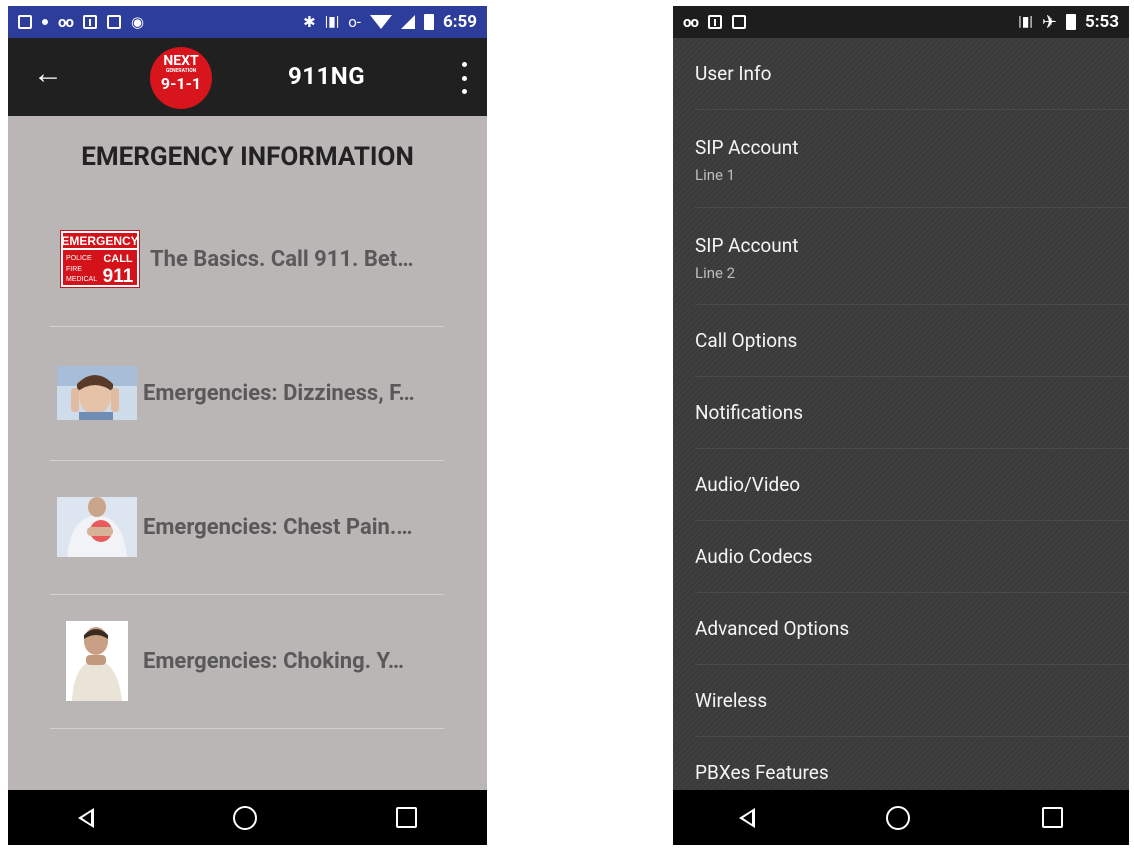 The height and width of the screenshot is (850, 1134). What do you see at coordinates (746, 340) in the screenshot?
I see `pref-title: Call Options` at bounding box center [746, 340].